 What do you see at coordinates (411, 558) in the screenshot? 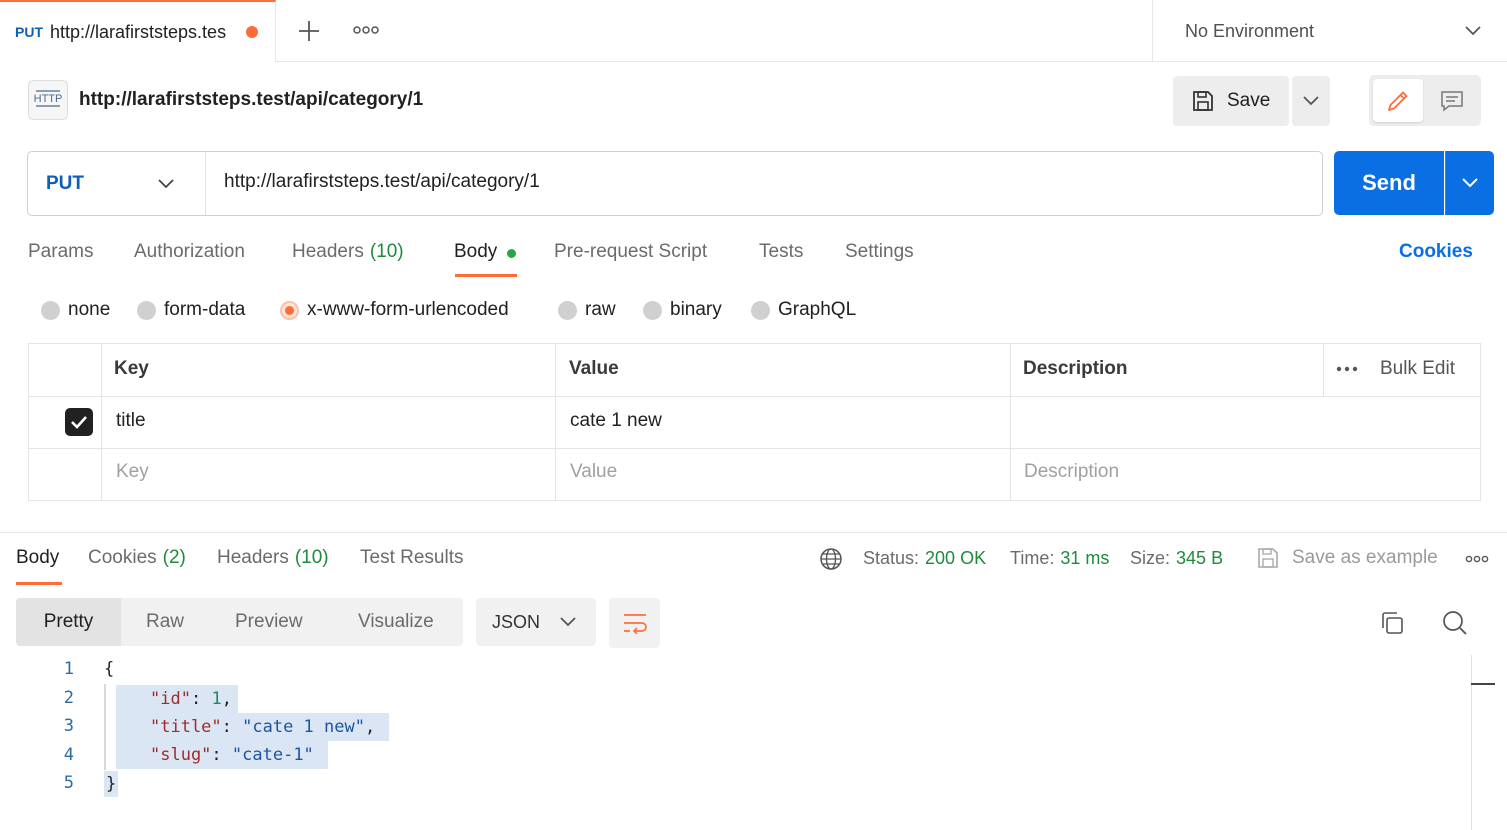
I see `response-tab-test-results: Test Results` at bounding box center [411, 558].